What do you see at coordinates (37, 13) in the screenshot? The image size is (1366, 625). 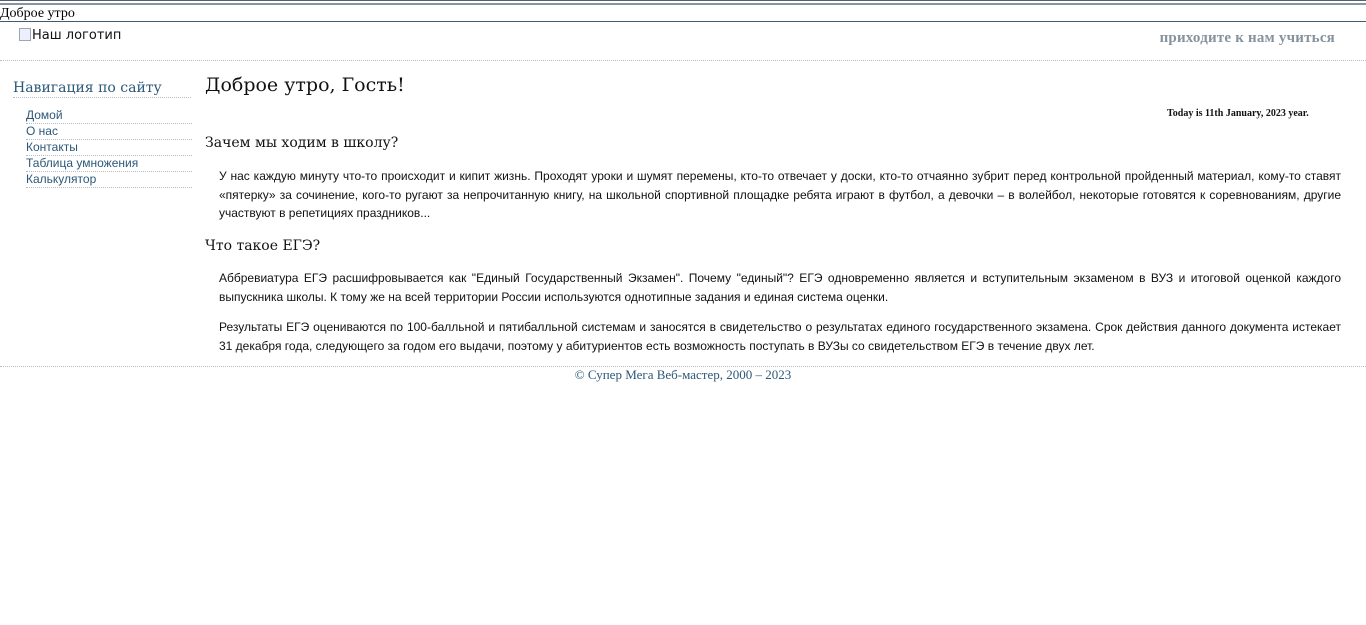 I see `greeting-text: Доброе утро` at bounding box center [37, 13].